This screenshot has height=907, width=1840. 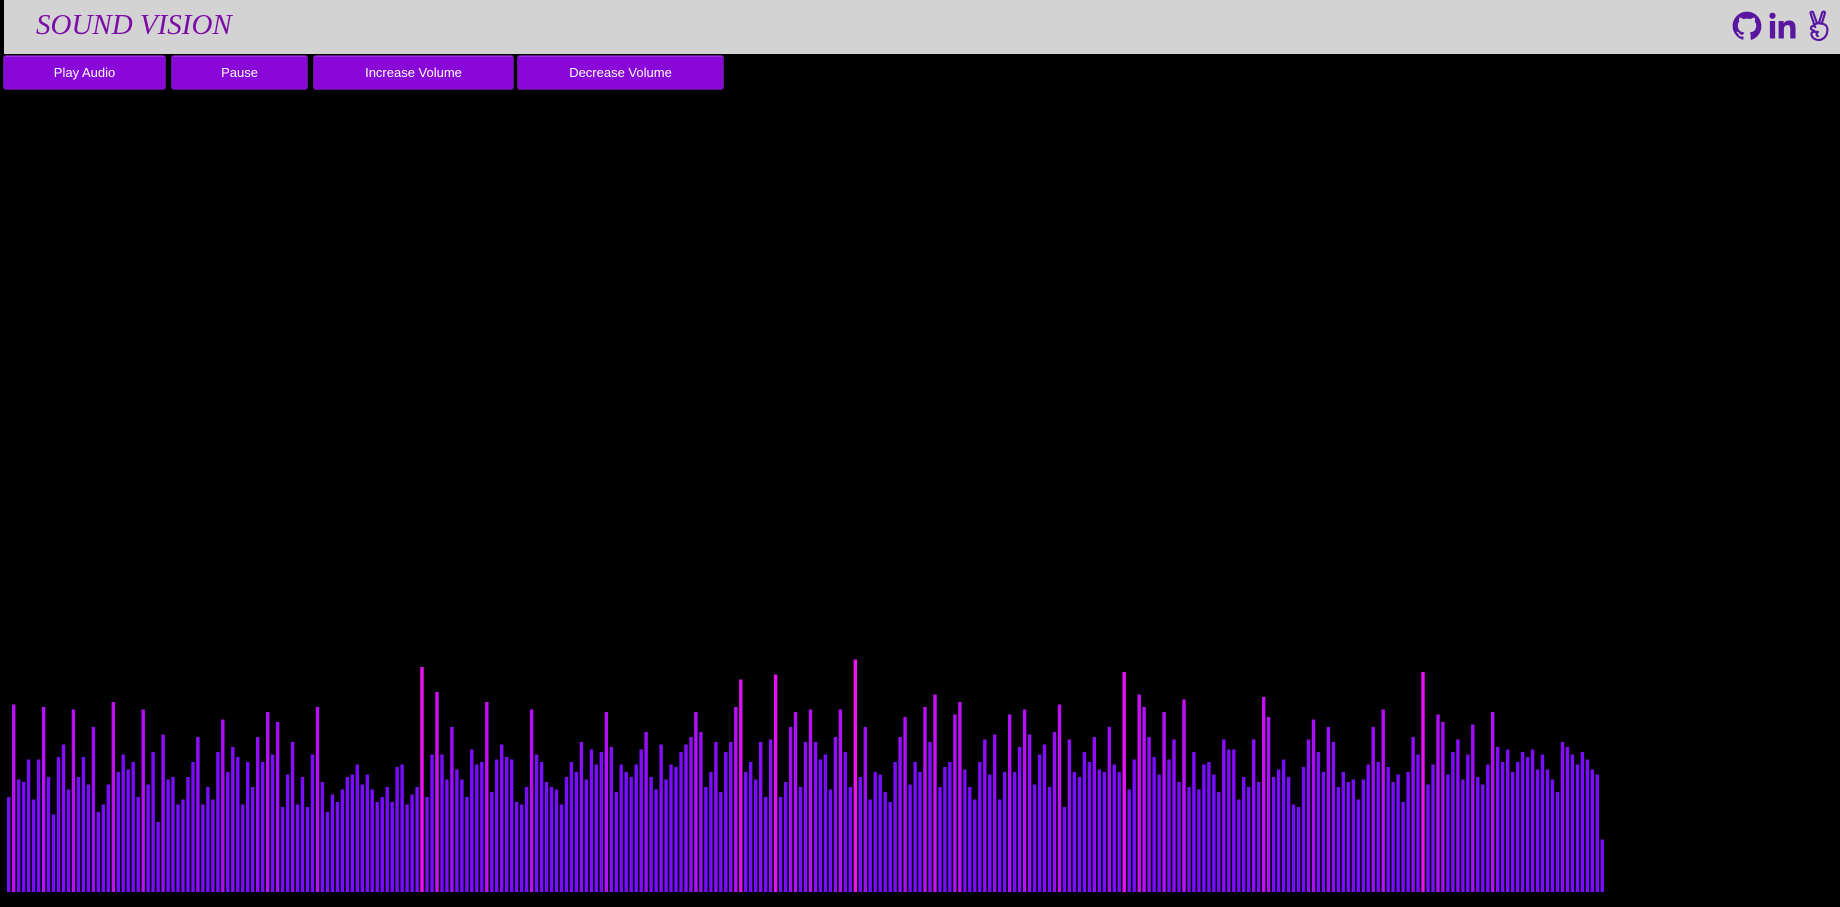 I want to click on decrease-volume-button: Decrease Volume, so click(x=620, y=72).